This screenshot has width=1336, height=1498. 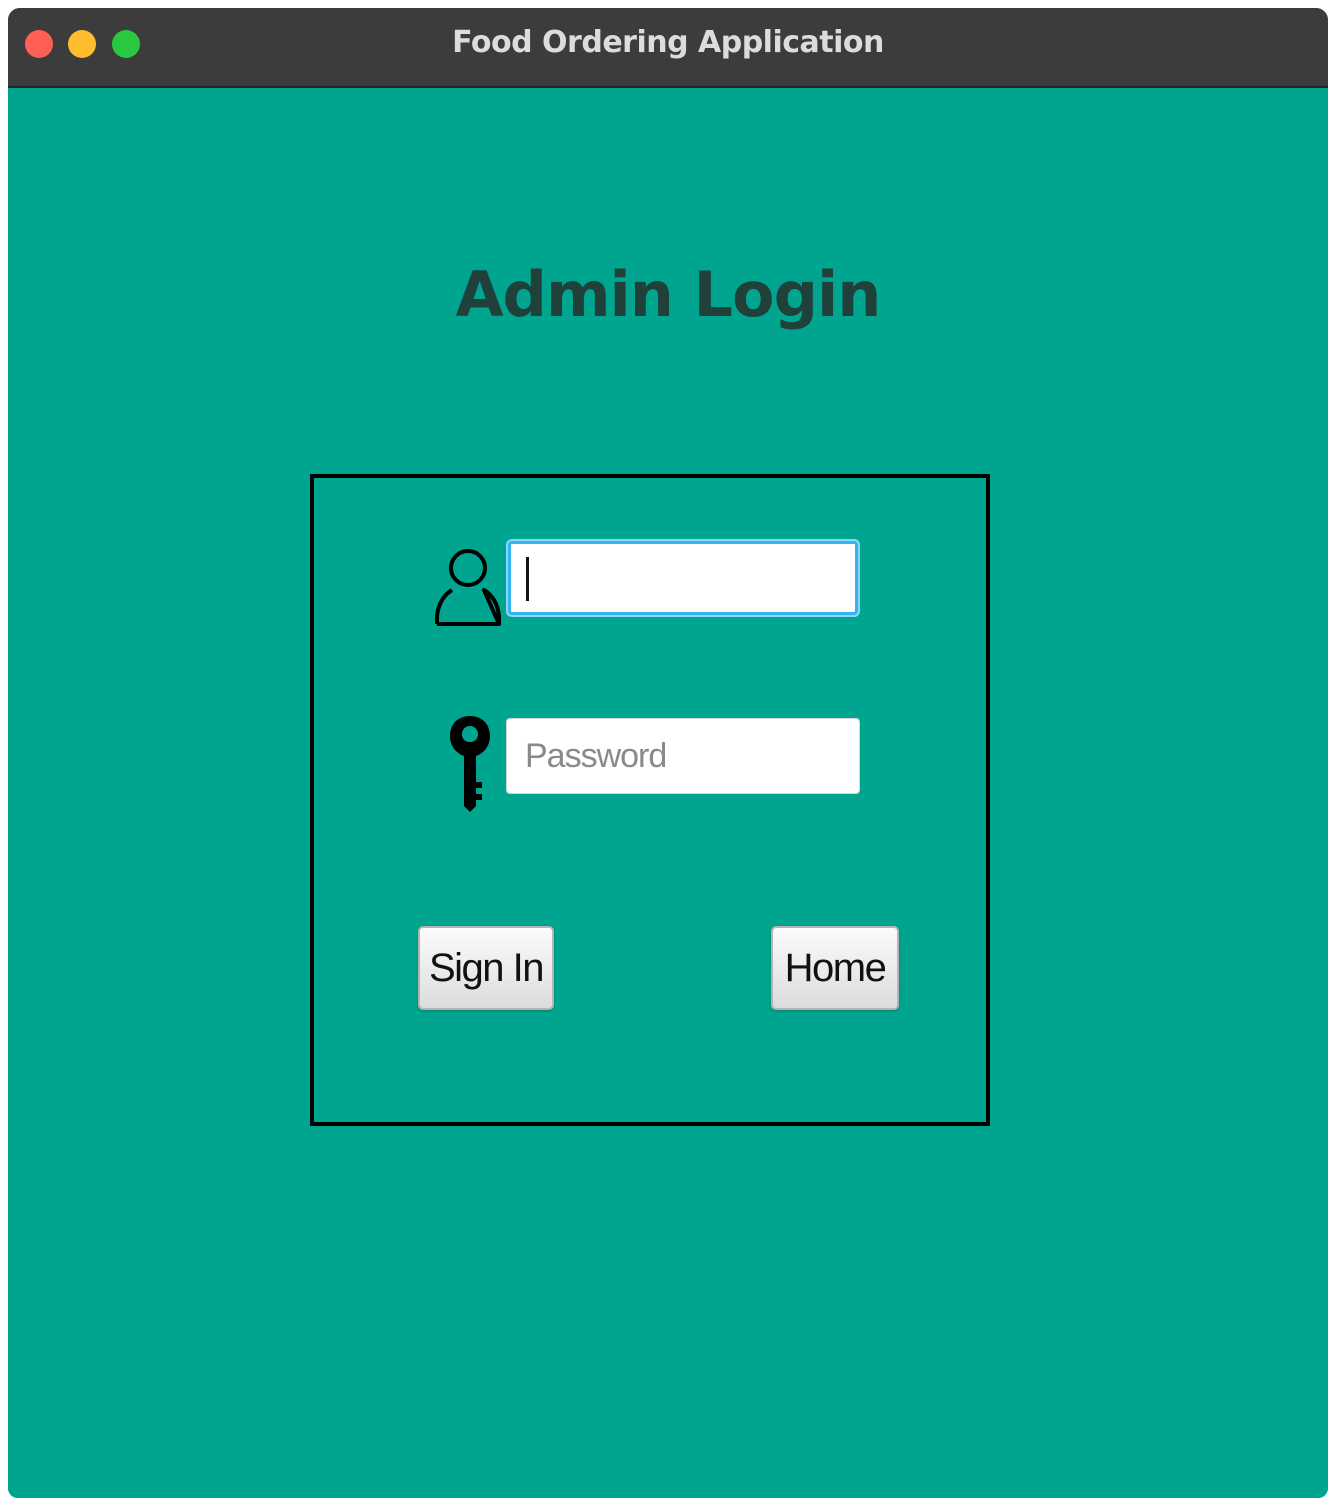 What do you see at coordinates (668, 42) in the screenshot?
I see `window-title: Food Ordering Application` at bounding box center [668, 42].